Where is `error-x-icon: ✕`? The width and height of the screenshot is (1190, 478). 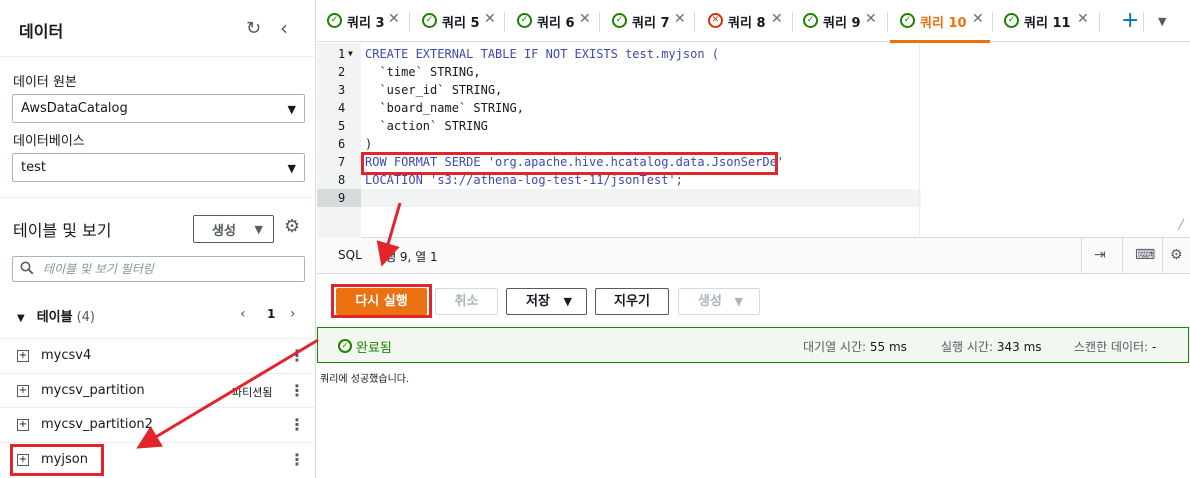 error-x-icon: ✕ is located at coordinates (715, 20).